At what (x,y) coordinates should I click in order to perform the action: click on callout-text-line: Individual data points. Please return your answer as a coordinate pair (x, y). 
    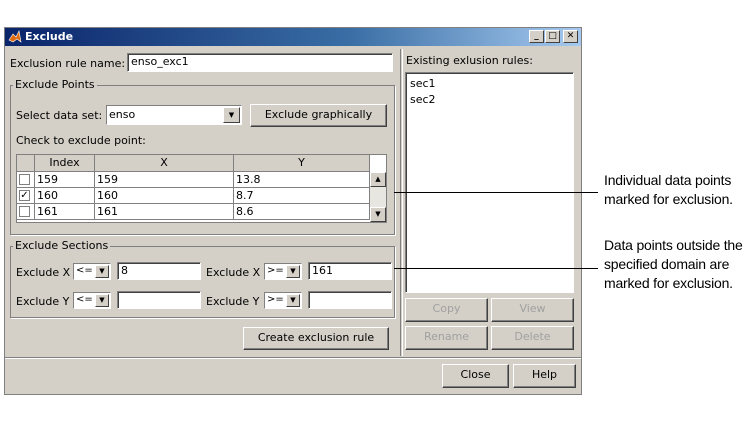
    Looking at the image, I should click on (668, 180).